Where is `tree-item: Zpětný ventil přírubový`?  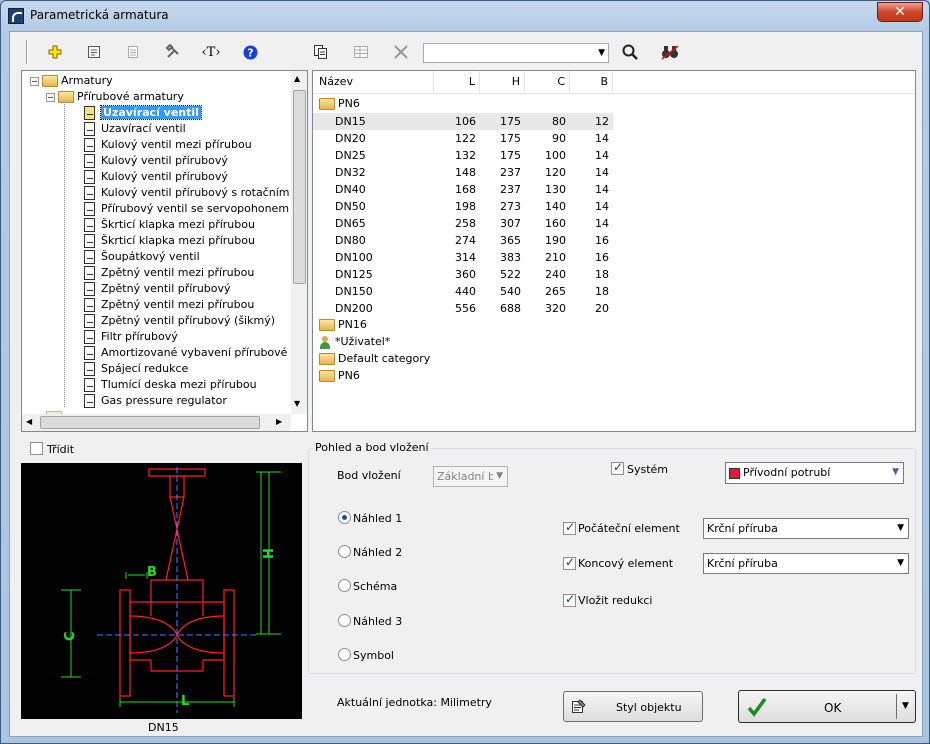
tree-item: Zpětný ventil přírubový is located at coordinates (157, 289).